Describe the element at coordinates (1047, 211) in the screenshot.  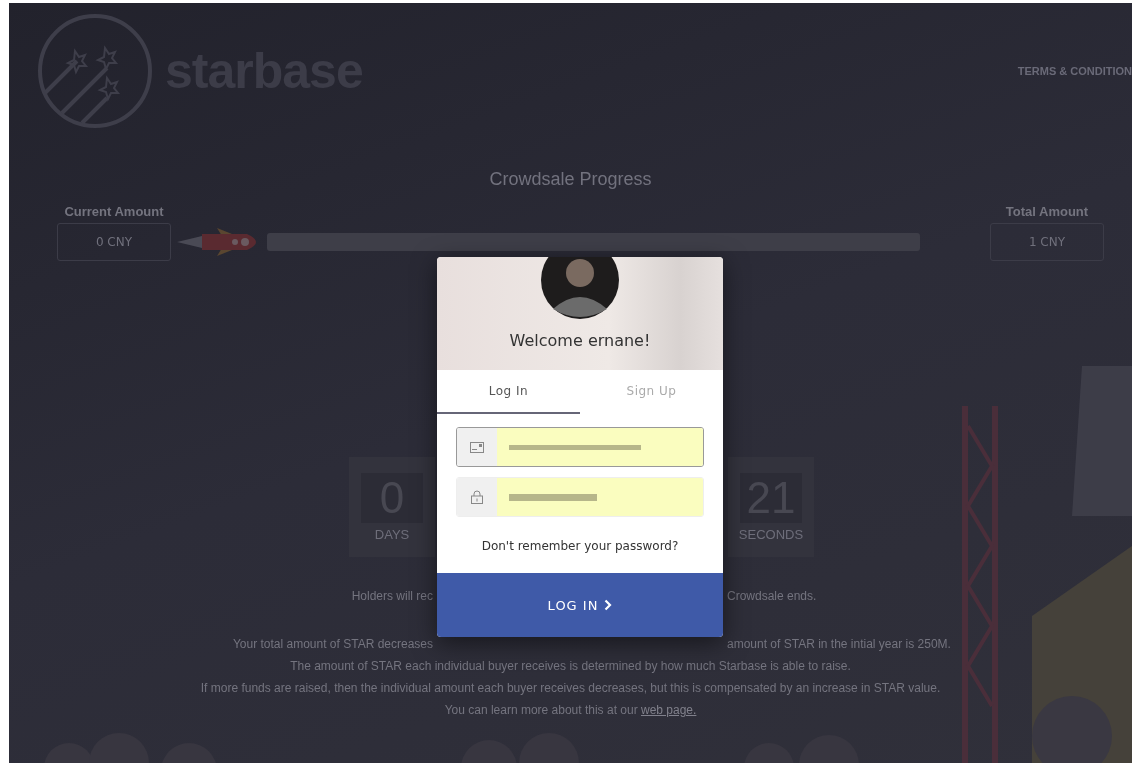
I see `total-amount-label: Total Amount` at that location.